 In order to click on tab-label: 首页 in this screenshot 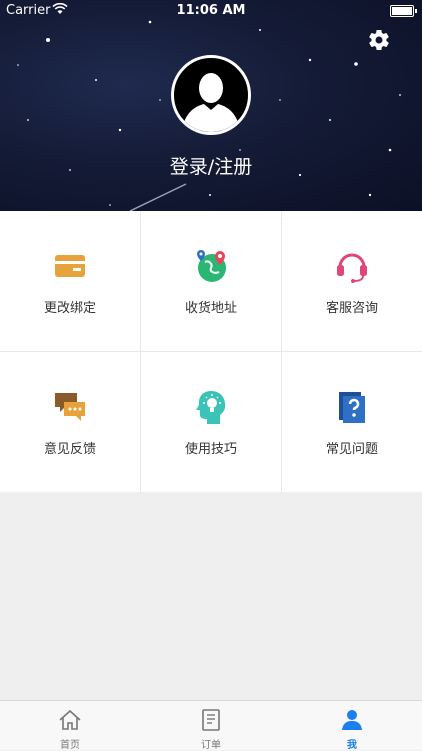, I will do `click(70, 745)`.